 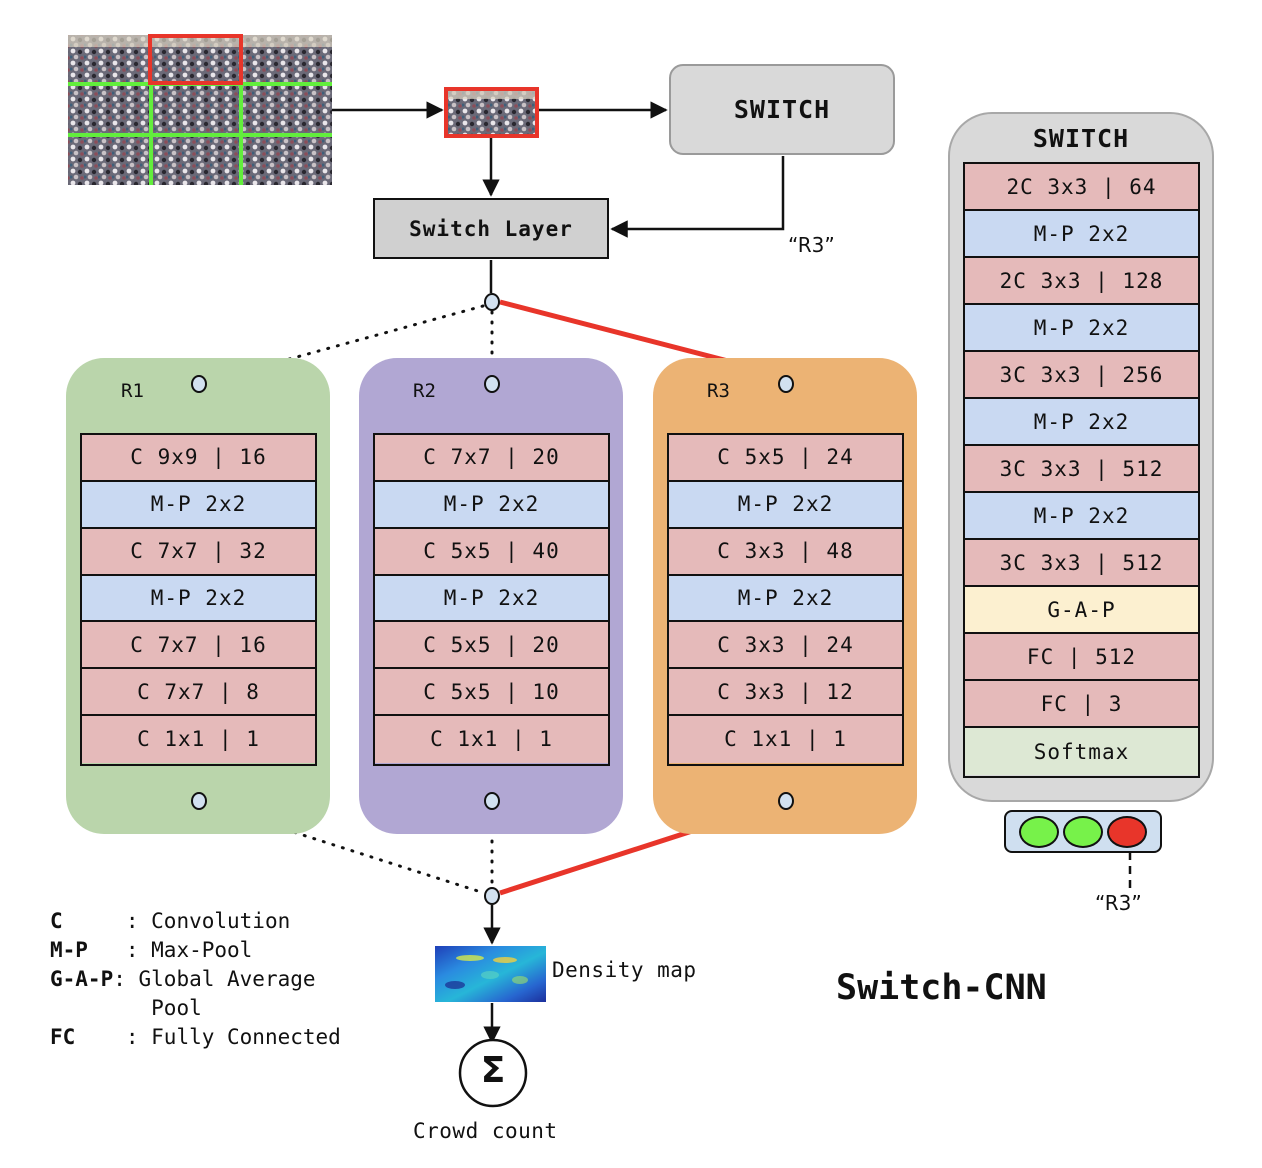 I want to click on output-indicator-3-active, so click(x=1127, y=831).